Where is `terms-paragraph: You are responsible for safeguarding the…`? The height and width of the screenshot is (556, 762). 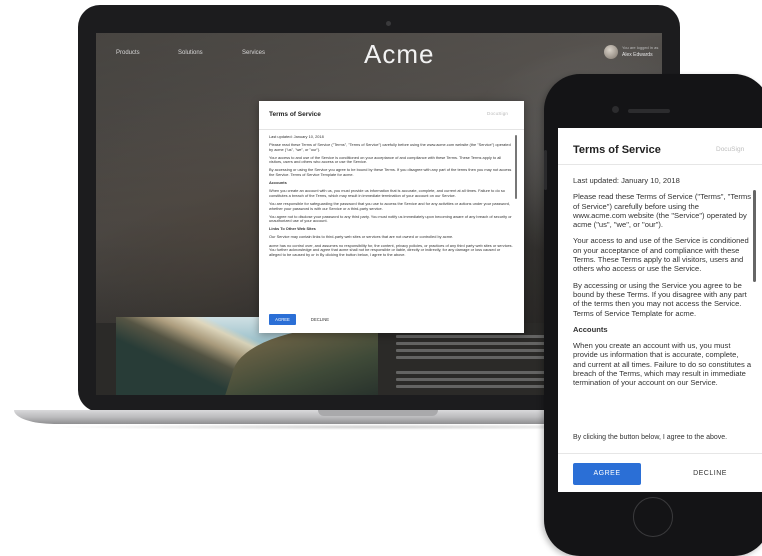 terms-paragraph: You are responsible for safeguarding the… is located at coordinates (389, 205).